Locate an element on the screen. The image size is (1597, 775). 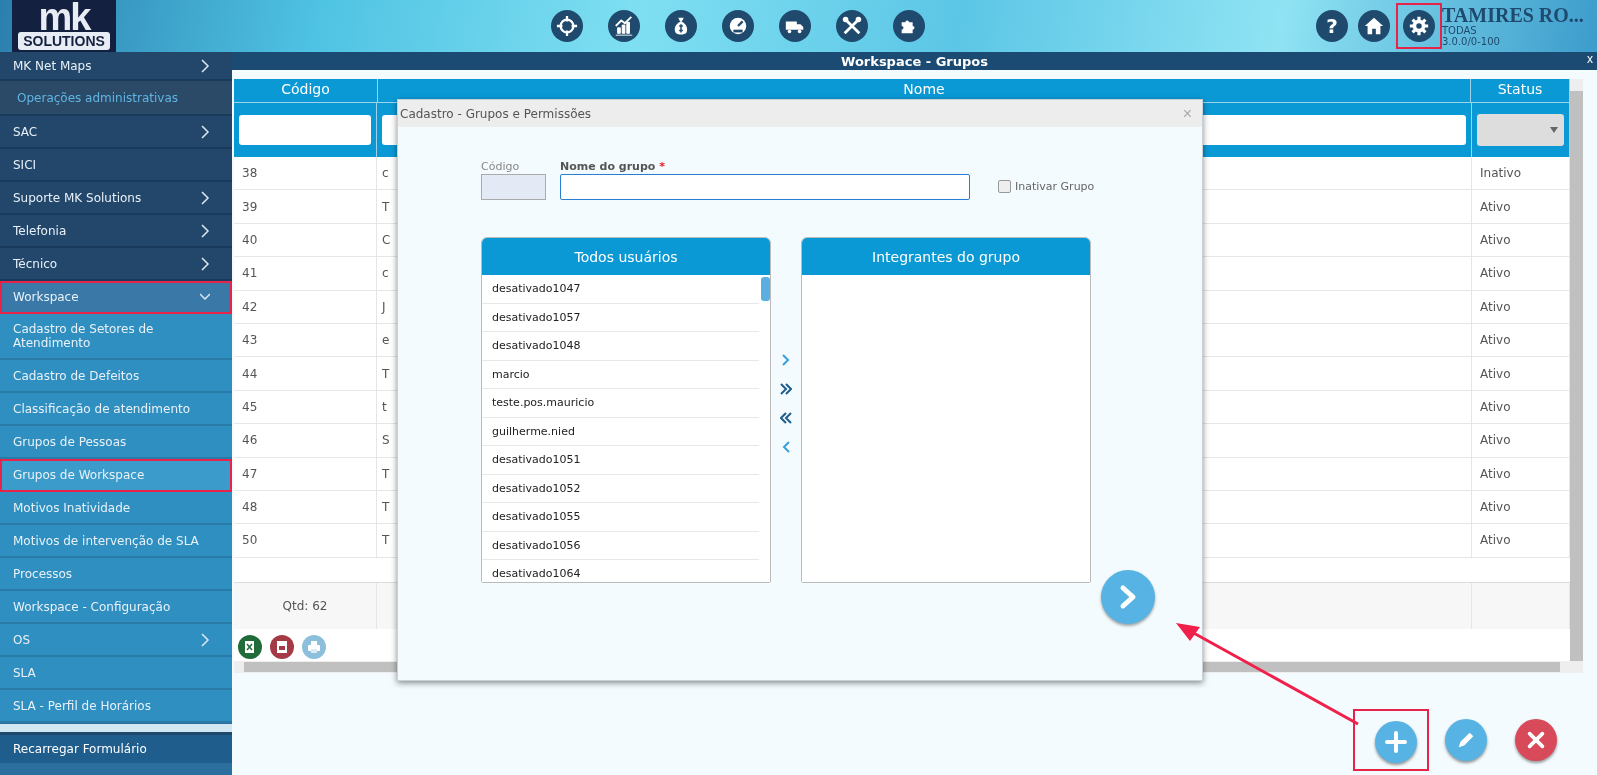
table-cell: 42 is located at coordinates (305, 306).